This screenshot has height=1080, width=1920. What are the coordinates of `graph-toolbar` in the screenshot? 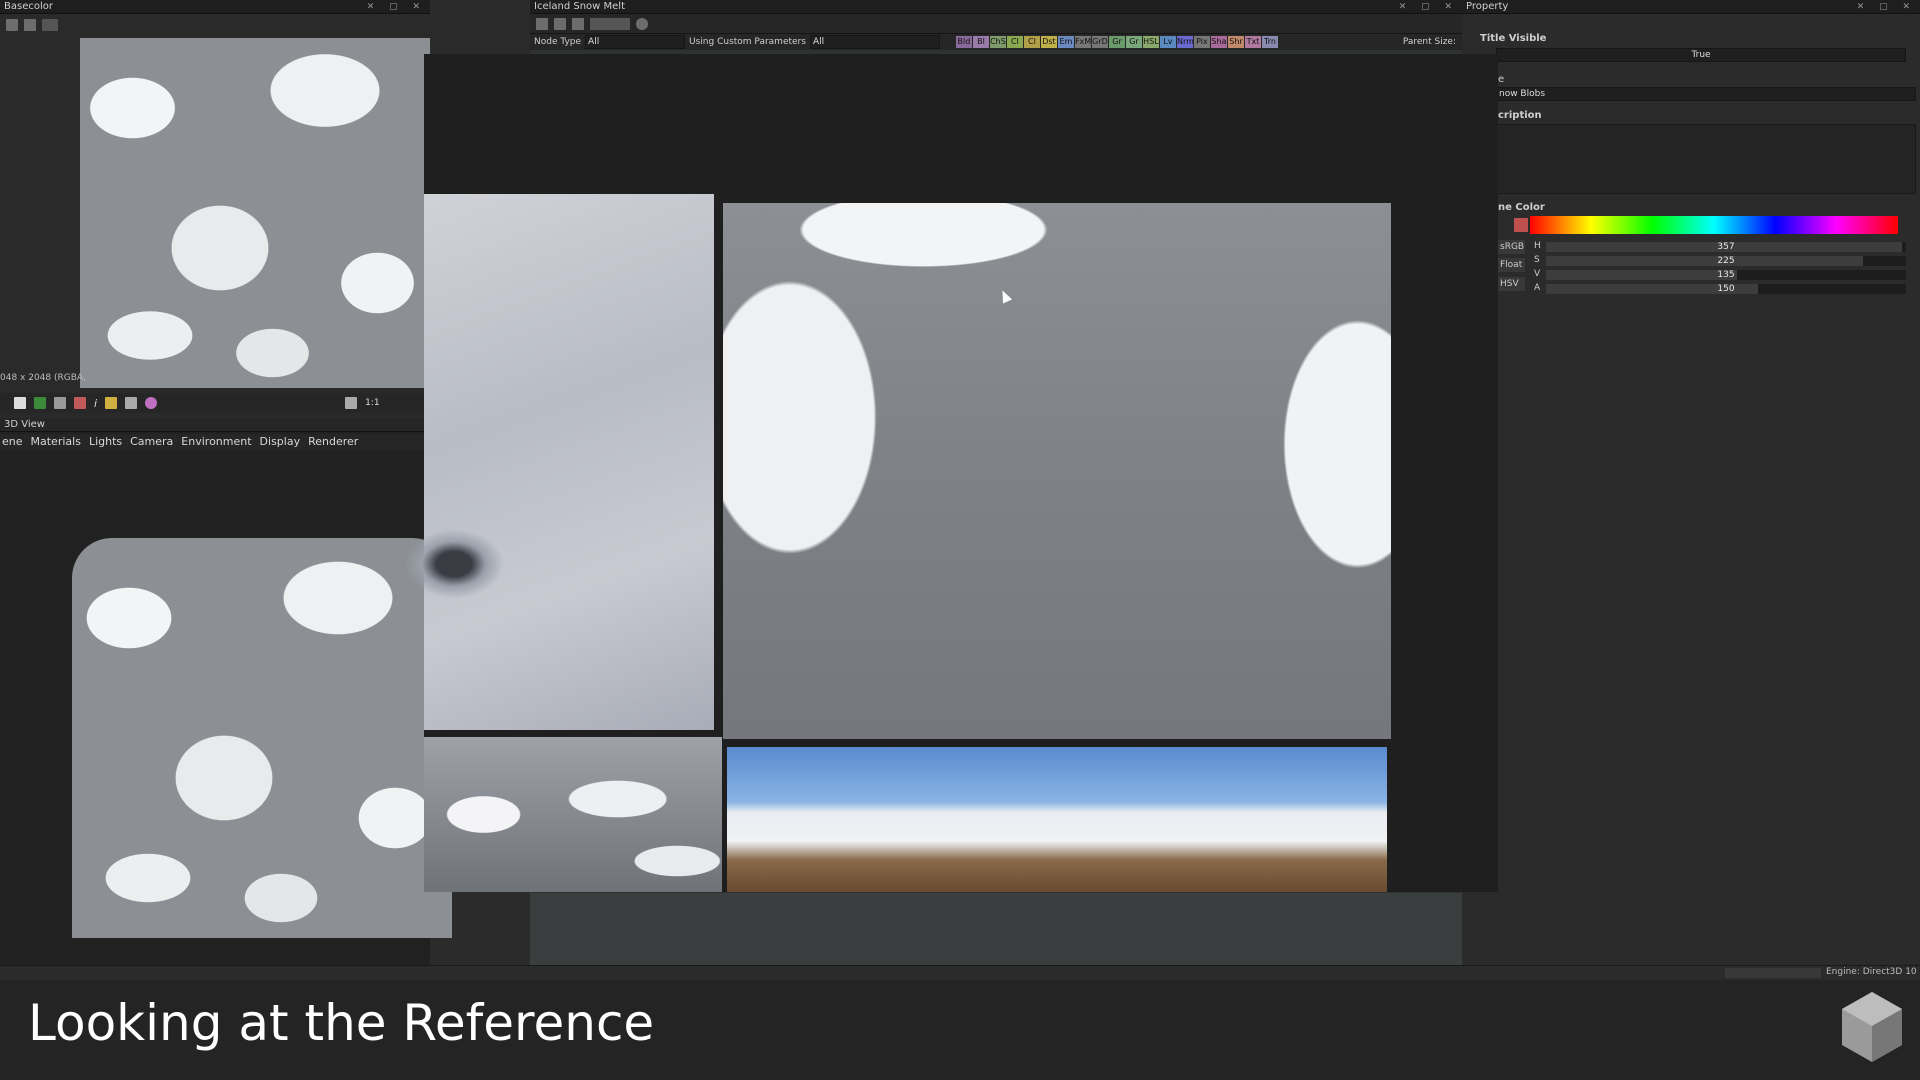 It's located at (996, 24).